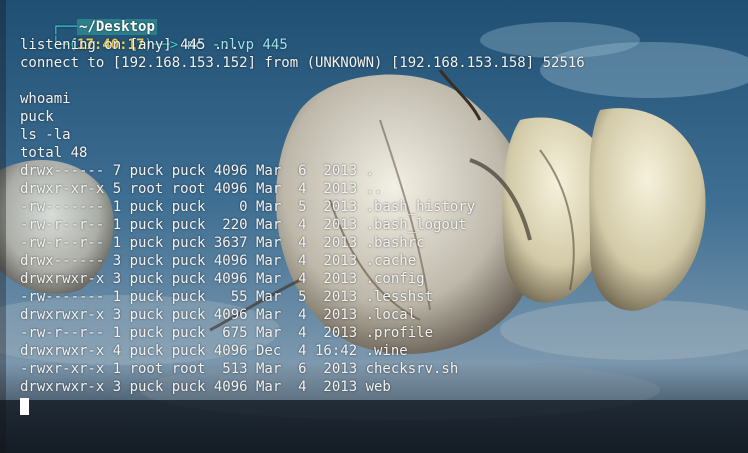 This screenshot has width=748, height=453. I want to click on output-line: whoami, so click(45, 99).